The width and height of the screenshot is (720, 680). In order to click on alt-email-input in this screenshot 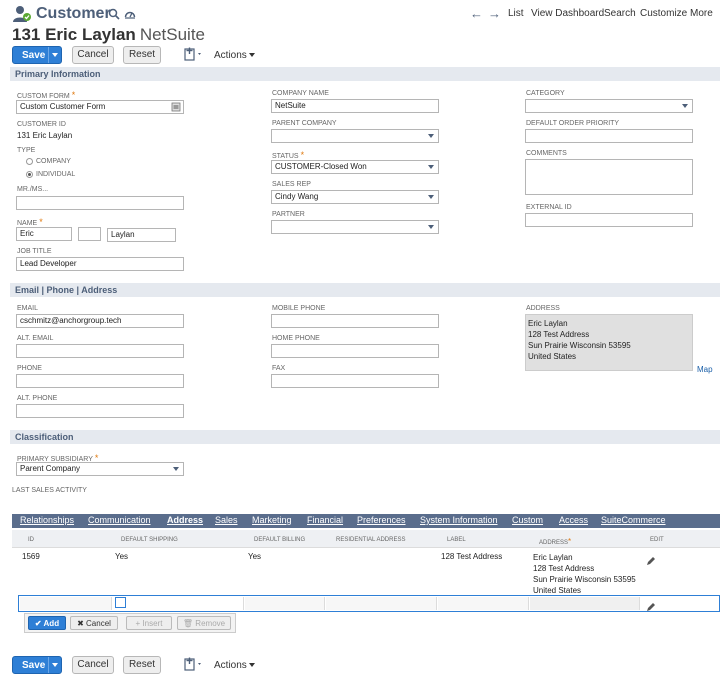, I will do `click(100, 351)`.